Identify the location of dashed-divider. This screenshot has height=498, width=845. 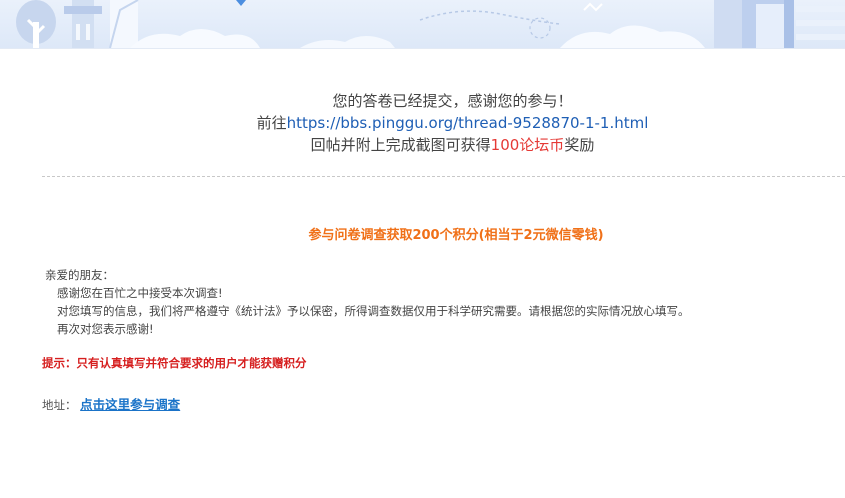
(443, 176).